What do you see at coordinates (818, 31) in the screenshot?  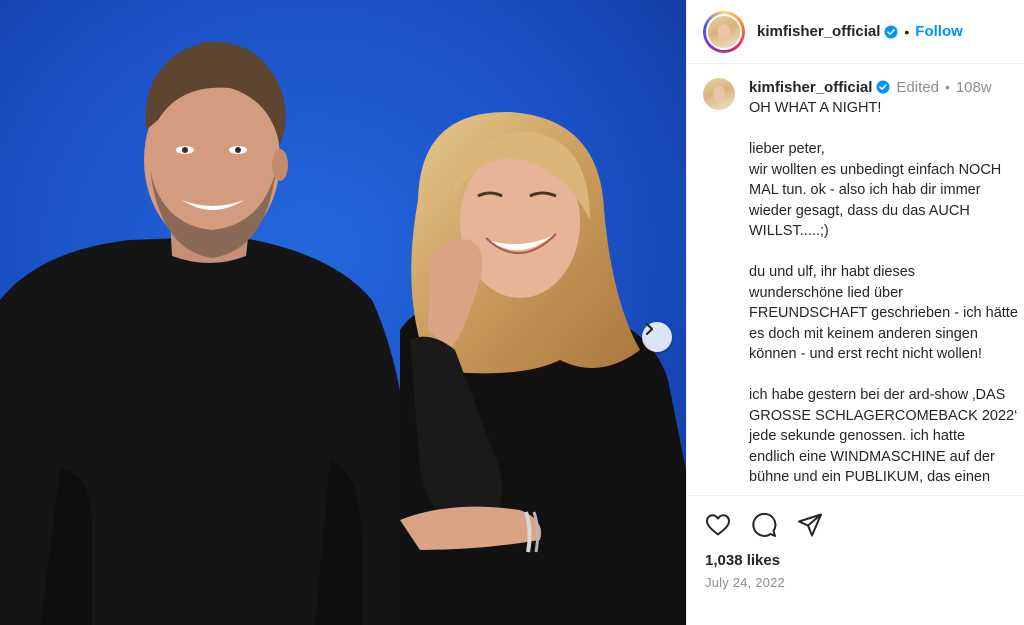 I see `header-username: kimfisher_official` at bounding box center [818, 31].